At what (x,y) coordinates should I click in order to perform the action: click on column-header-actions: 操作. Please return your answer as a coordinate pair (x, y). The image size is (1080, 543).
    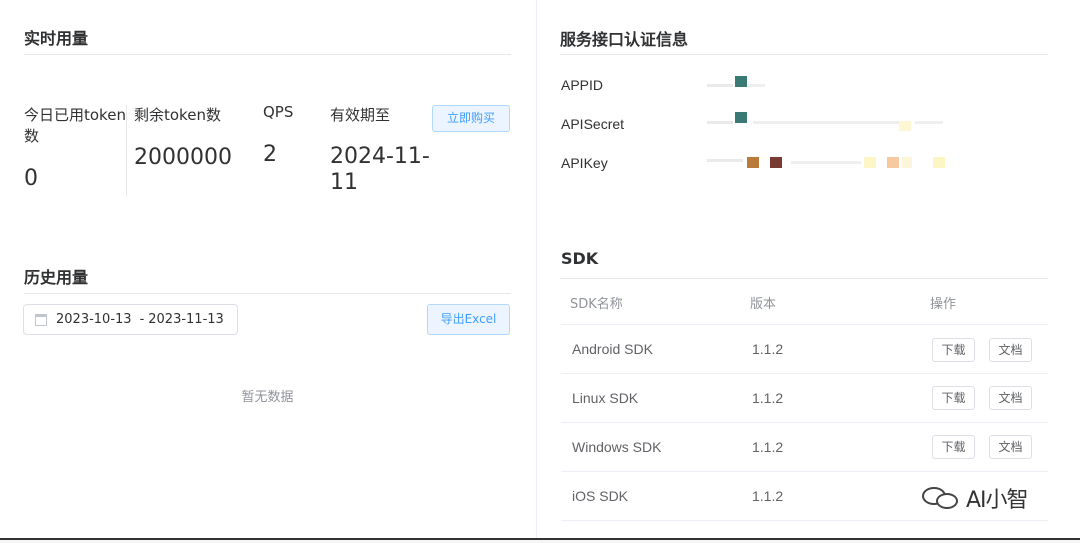
    Looking at the image, I should click on (943, 304).